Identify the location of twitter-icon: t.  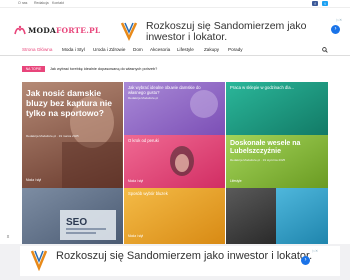
(325, 3).